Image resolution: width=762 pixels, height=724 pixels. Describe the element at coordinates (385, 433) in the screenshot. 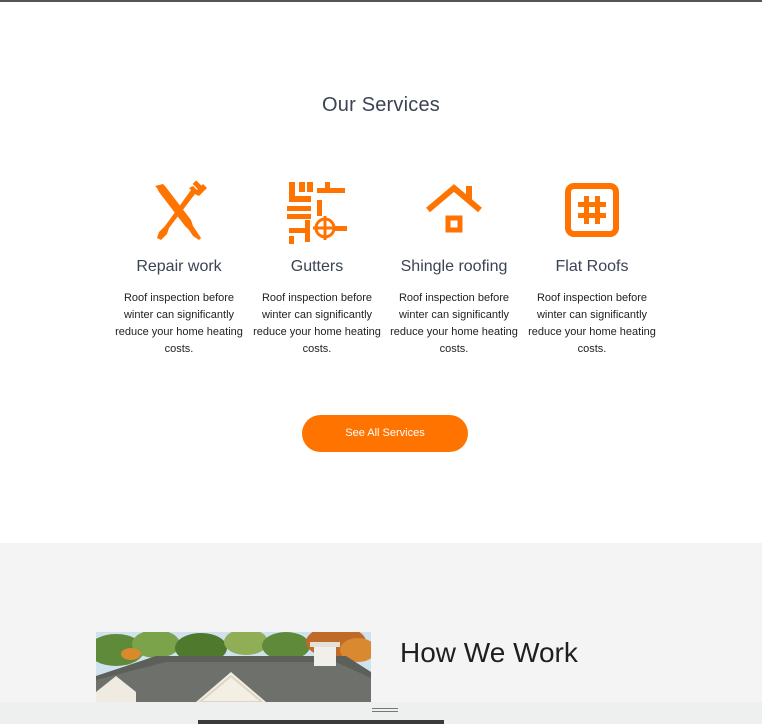

I see `see-all-services-button: See All Services` at that location.